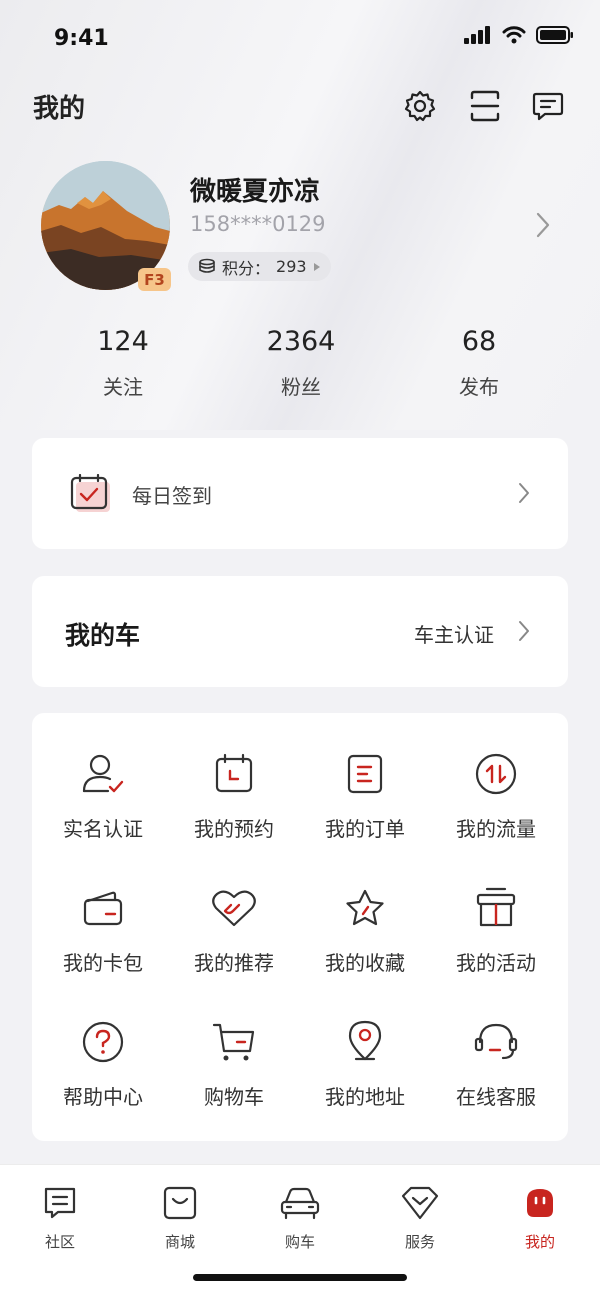 The width and height of the screenshot is (600, 1298). What do you see at coordinates (103, 1042) in the screenshot?
I see `help-icon` at bounding box center [103, 1042].